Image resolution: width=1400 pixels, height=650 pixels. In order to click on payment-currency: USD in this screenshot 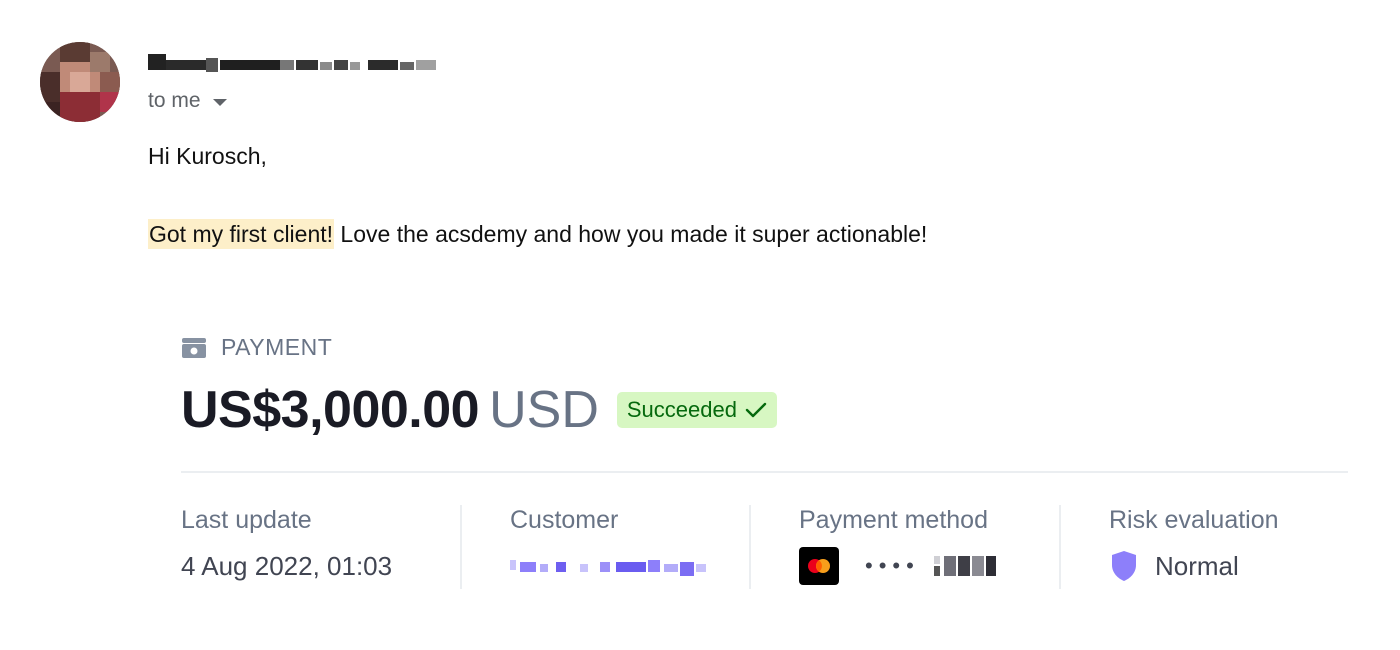, I will do `click(544, 410)`.